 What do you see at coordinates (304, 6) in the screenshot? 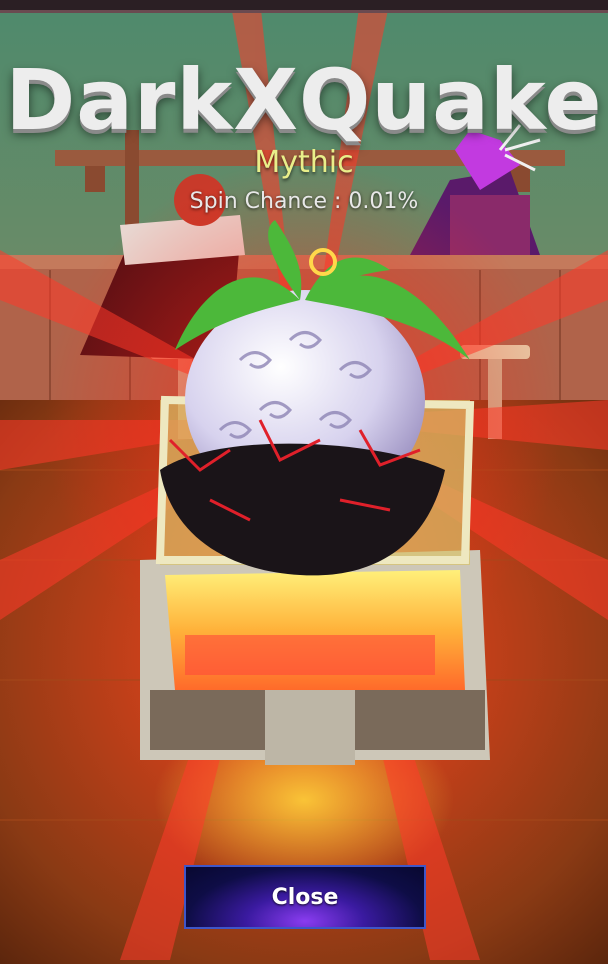
I see `top-bar` at bounding box center [304, 6].